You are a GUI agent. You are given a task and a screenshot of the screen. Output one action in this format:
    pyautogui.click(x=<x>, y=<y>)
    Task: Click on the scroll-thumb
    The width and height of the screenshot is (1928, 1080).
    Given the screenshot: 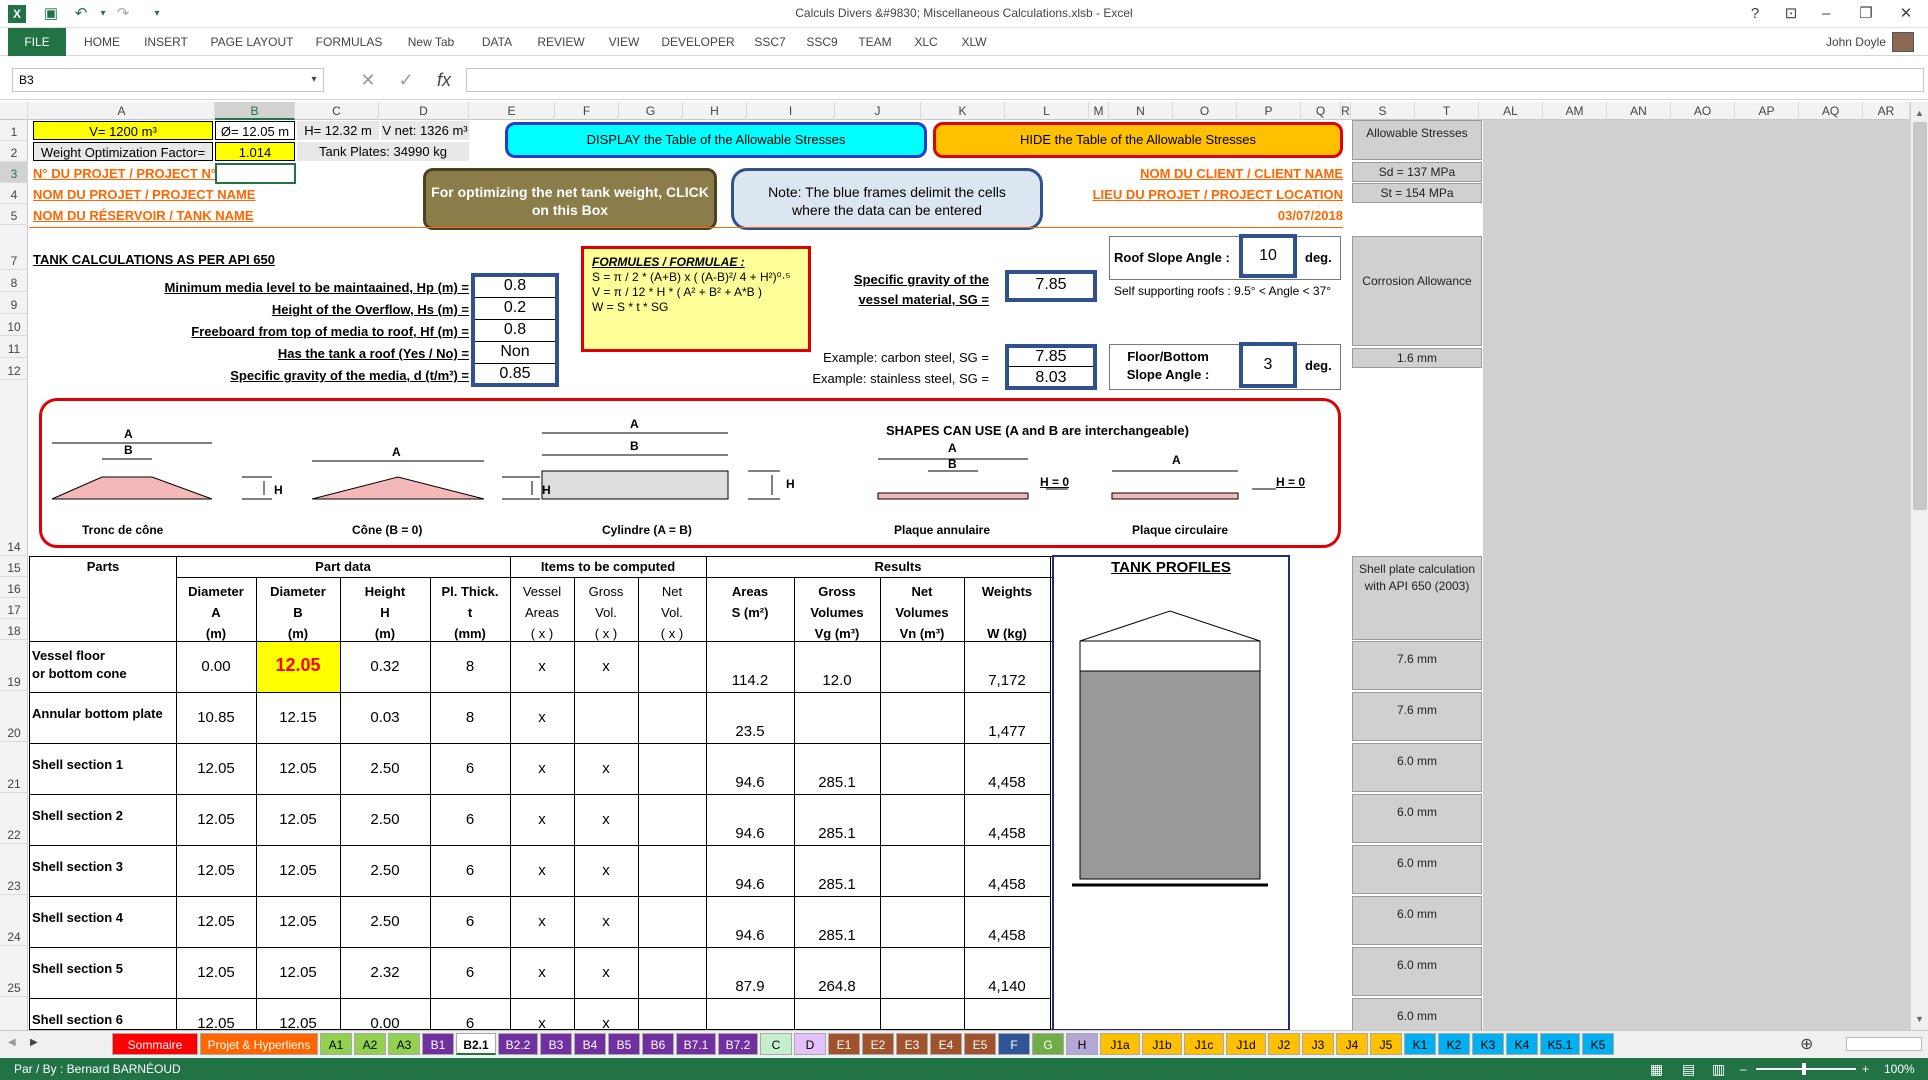 What is the action you would take?
    pyautogui.click(x=1920, y=316)
    